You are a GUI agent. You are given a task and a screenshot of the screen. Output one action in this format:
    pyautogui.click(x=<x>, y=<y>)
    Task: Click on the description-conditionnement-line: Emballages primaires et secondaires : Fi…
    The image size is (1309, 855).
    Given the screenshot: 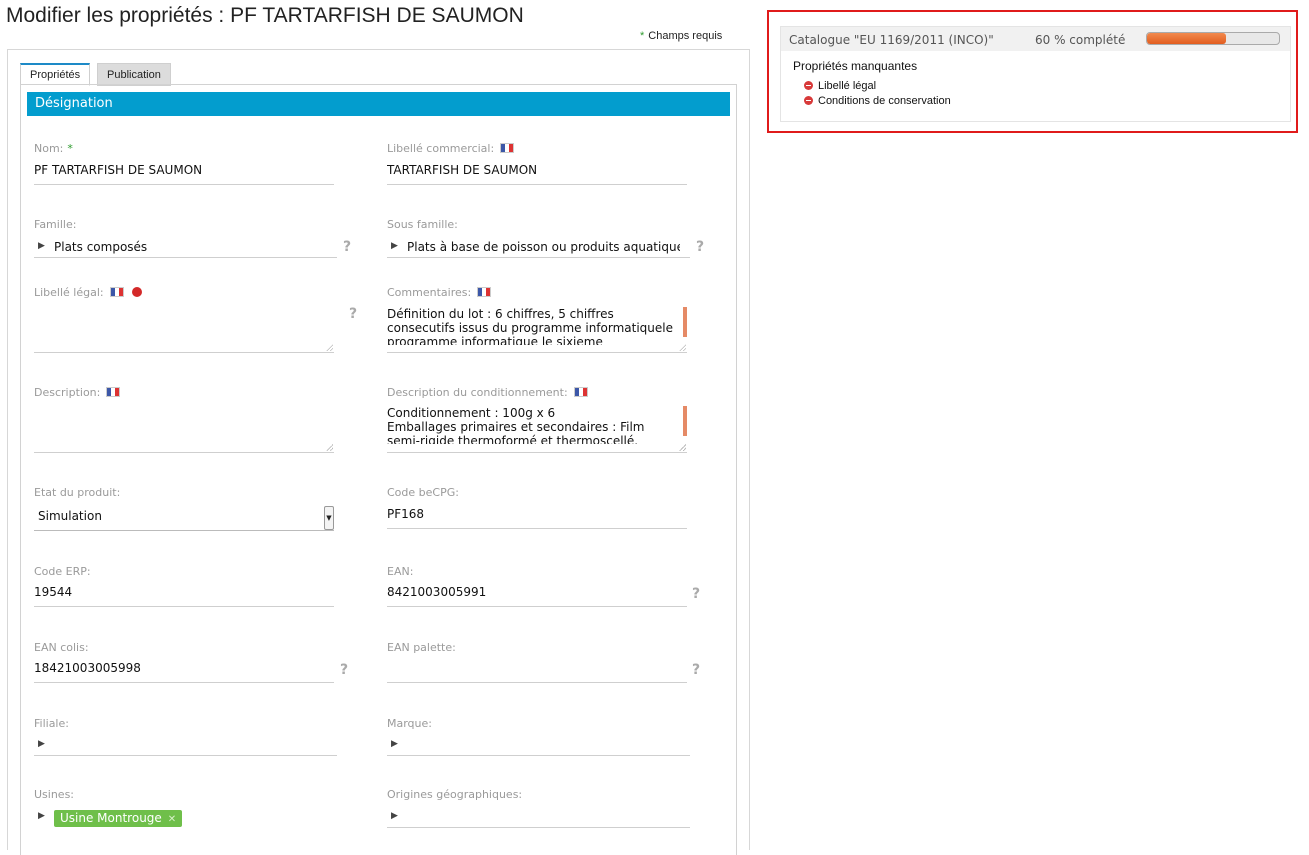 What is the action you would take?
    pyautogui.click(x=516, y=427)
    